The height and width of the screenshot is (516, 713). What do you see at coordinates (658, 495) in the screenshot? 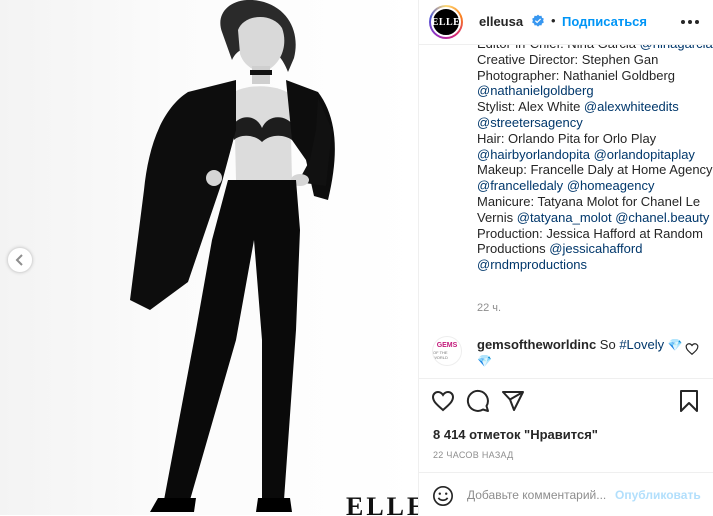
I see `publish-button: Опубликовать` at bounding box center [658, 495].